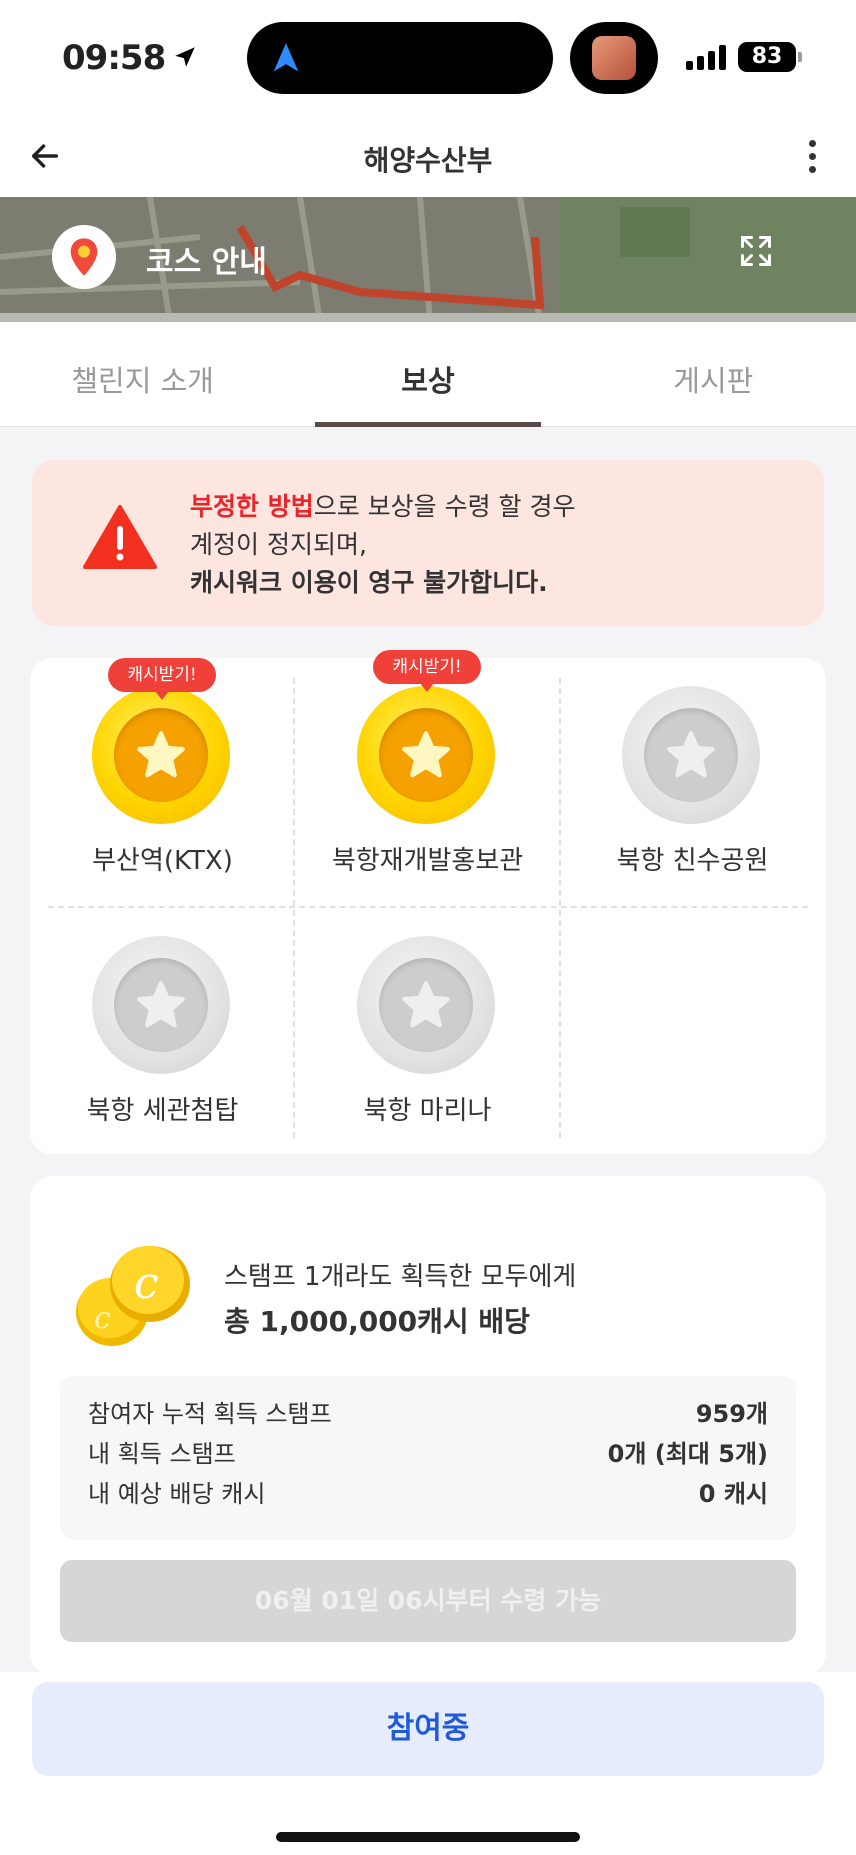 The height and width of the screenshot is (1855, 856). What do you see at coordinates (428, 160) in the screenshot?
I see `page-title: 해양수산부` at bounding box center [428, 160].